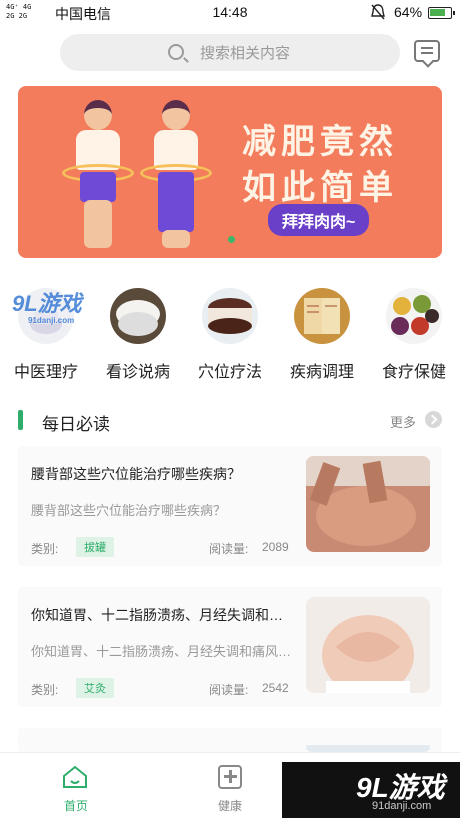  What do you see at coordinates (45, 372) in the screenshot?
I see `category-label: 中医理疗` at bounding box center [45, 372].